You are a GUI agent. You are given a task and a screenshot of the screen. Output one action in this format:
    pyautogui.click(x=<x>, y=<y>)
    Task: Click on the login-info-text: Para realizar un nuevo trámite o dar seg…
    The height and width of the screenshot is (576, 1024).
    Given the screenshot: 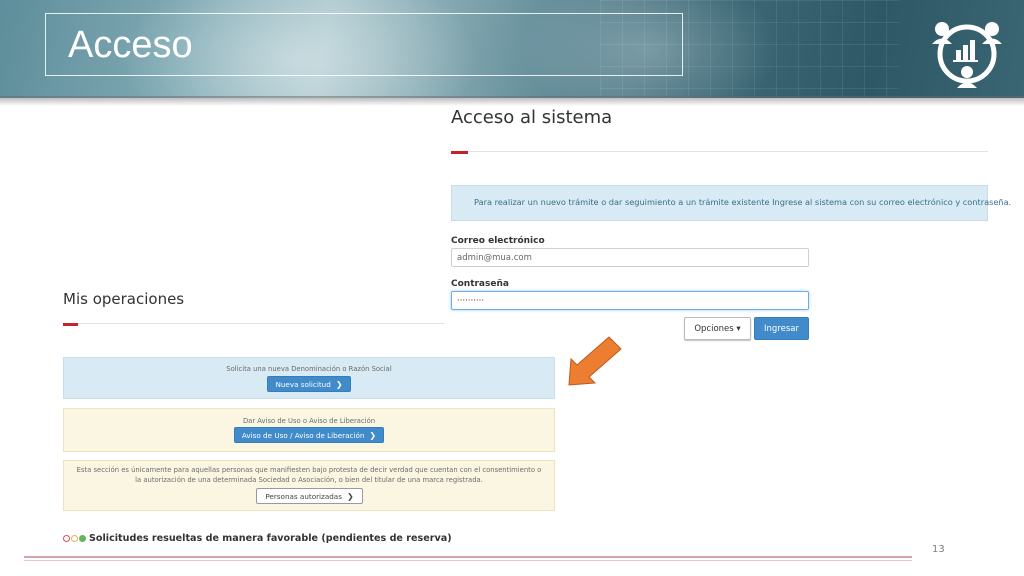 What is the action you would take?
    pyautogui.click(x=743, y=202)
    